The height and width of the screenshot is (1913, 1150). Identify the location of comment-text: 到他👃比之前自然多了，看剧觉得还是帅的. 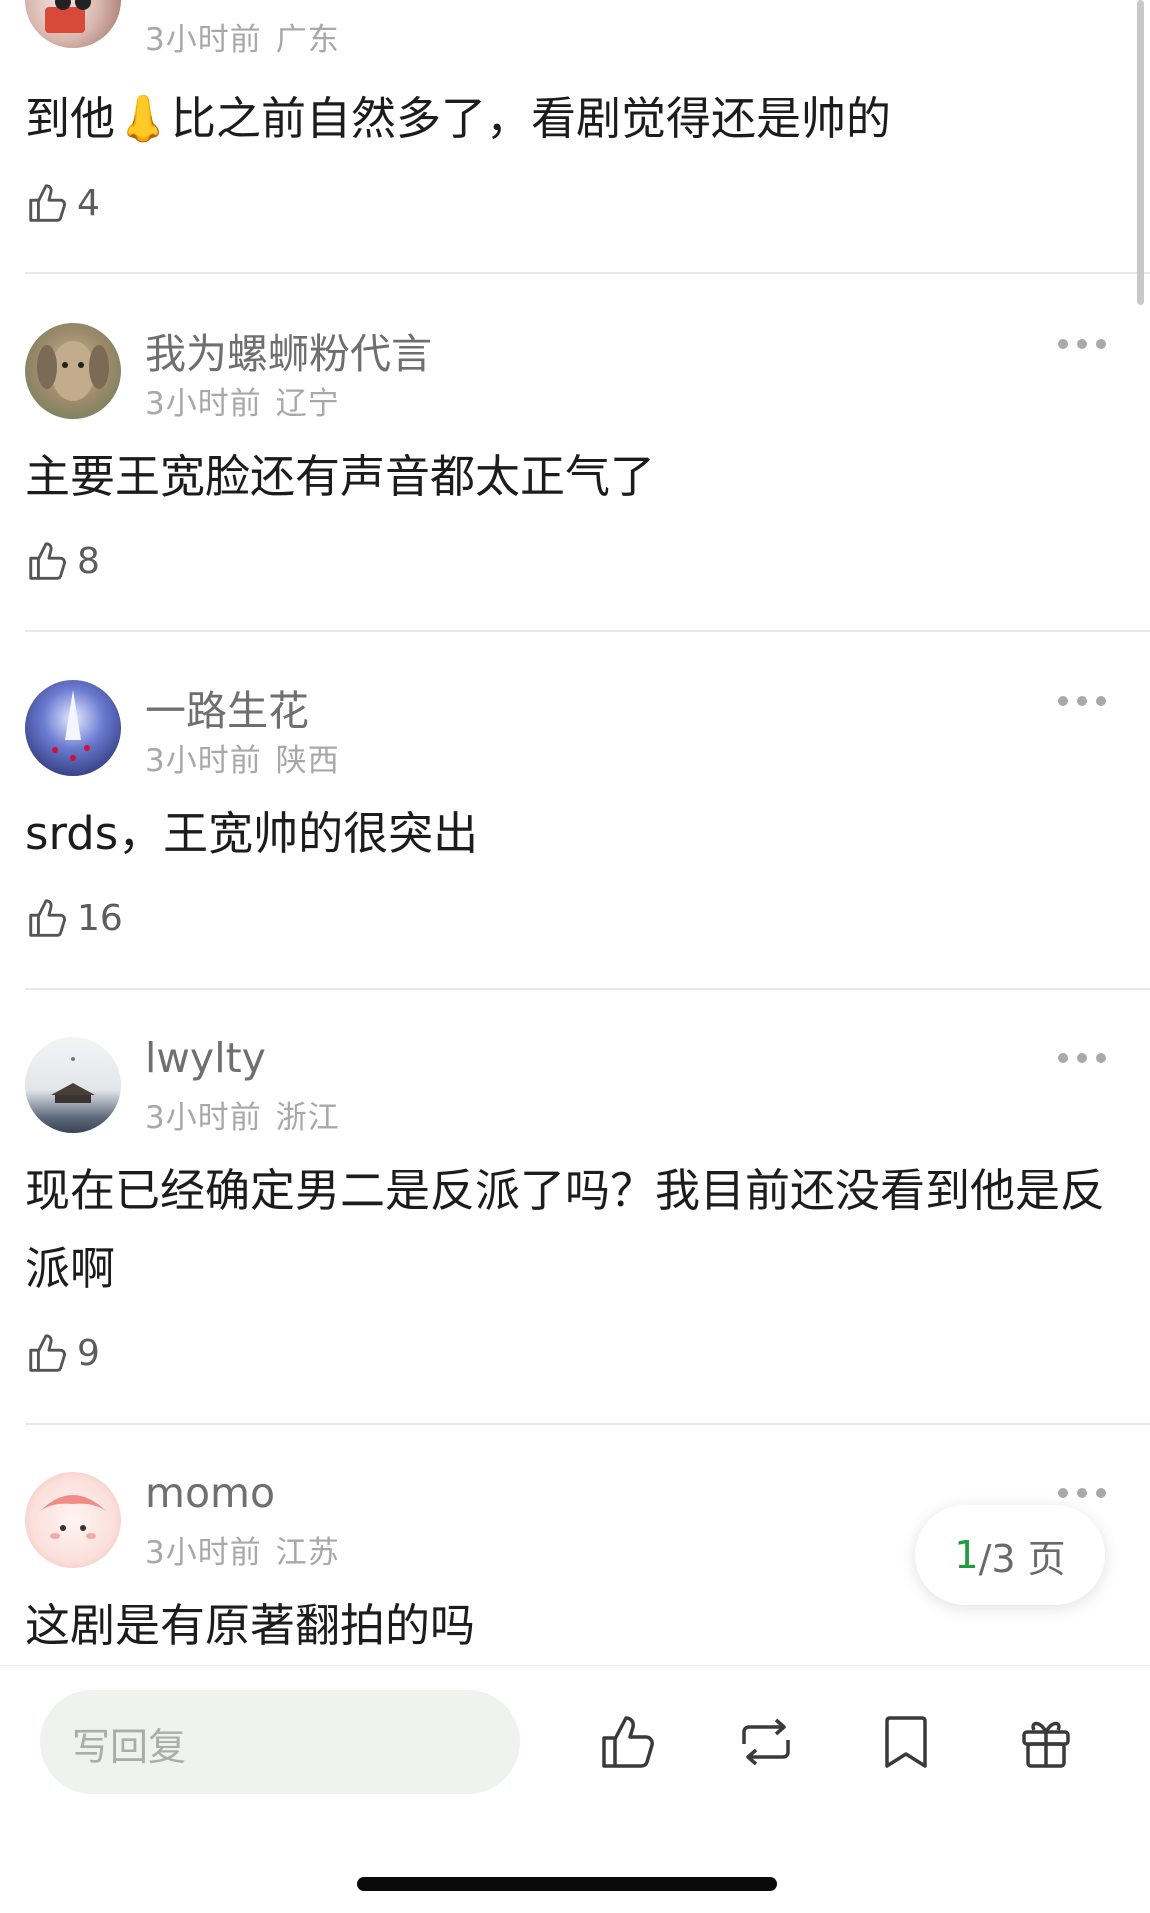
(458, 118).